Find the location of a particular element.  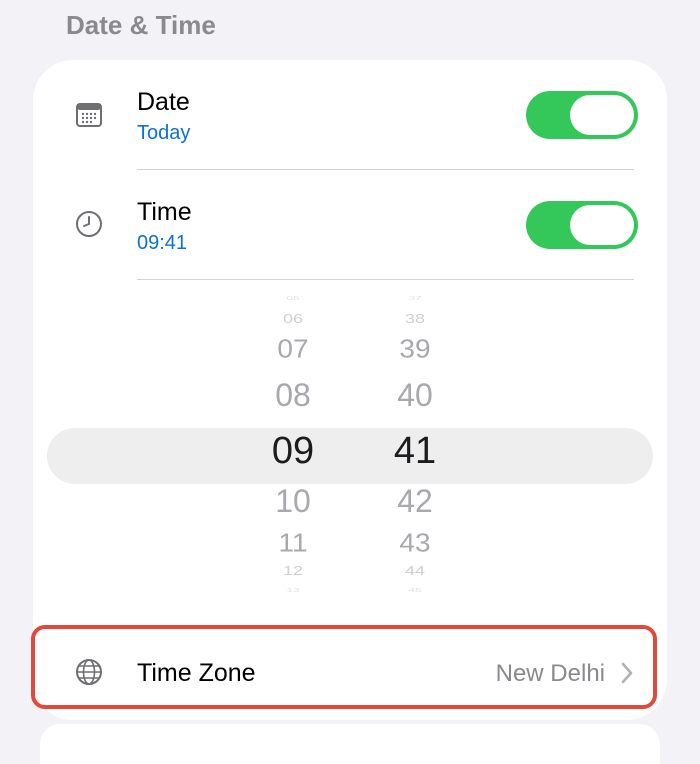

clock-icon is located at coordinates (89, 224).